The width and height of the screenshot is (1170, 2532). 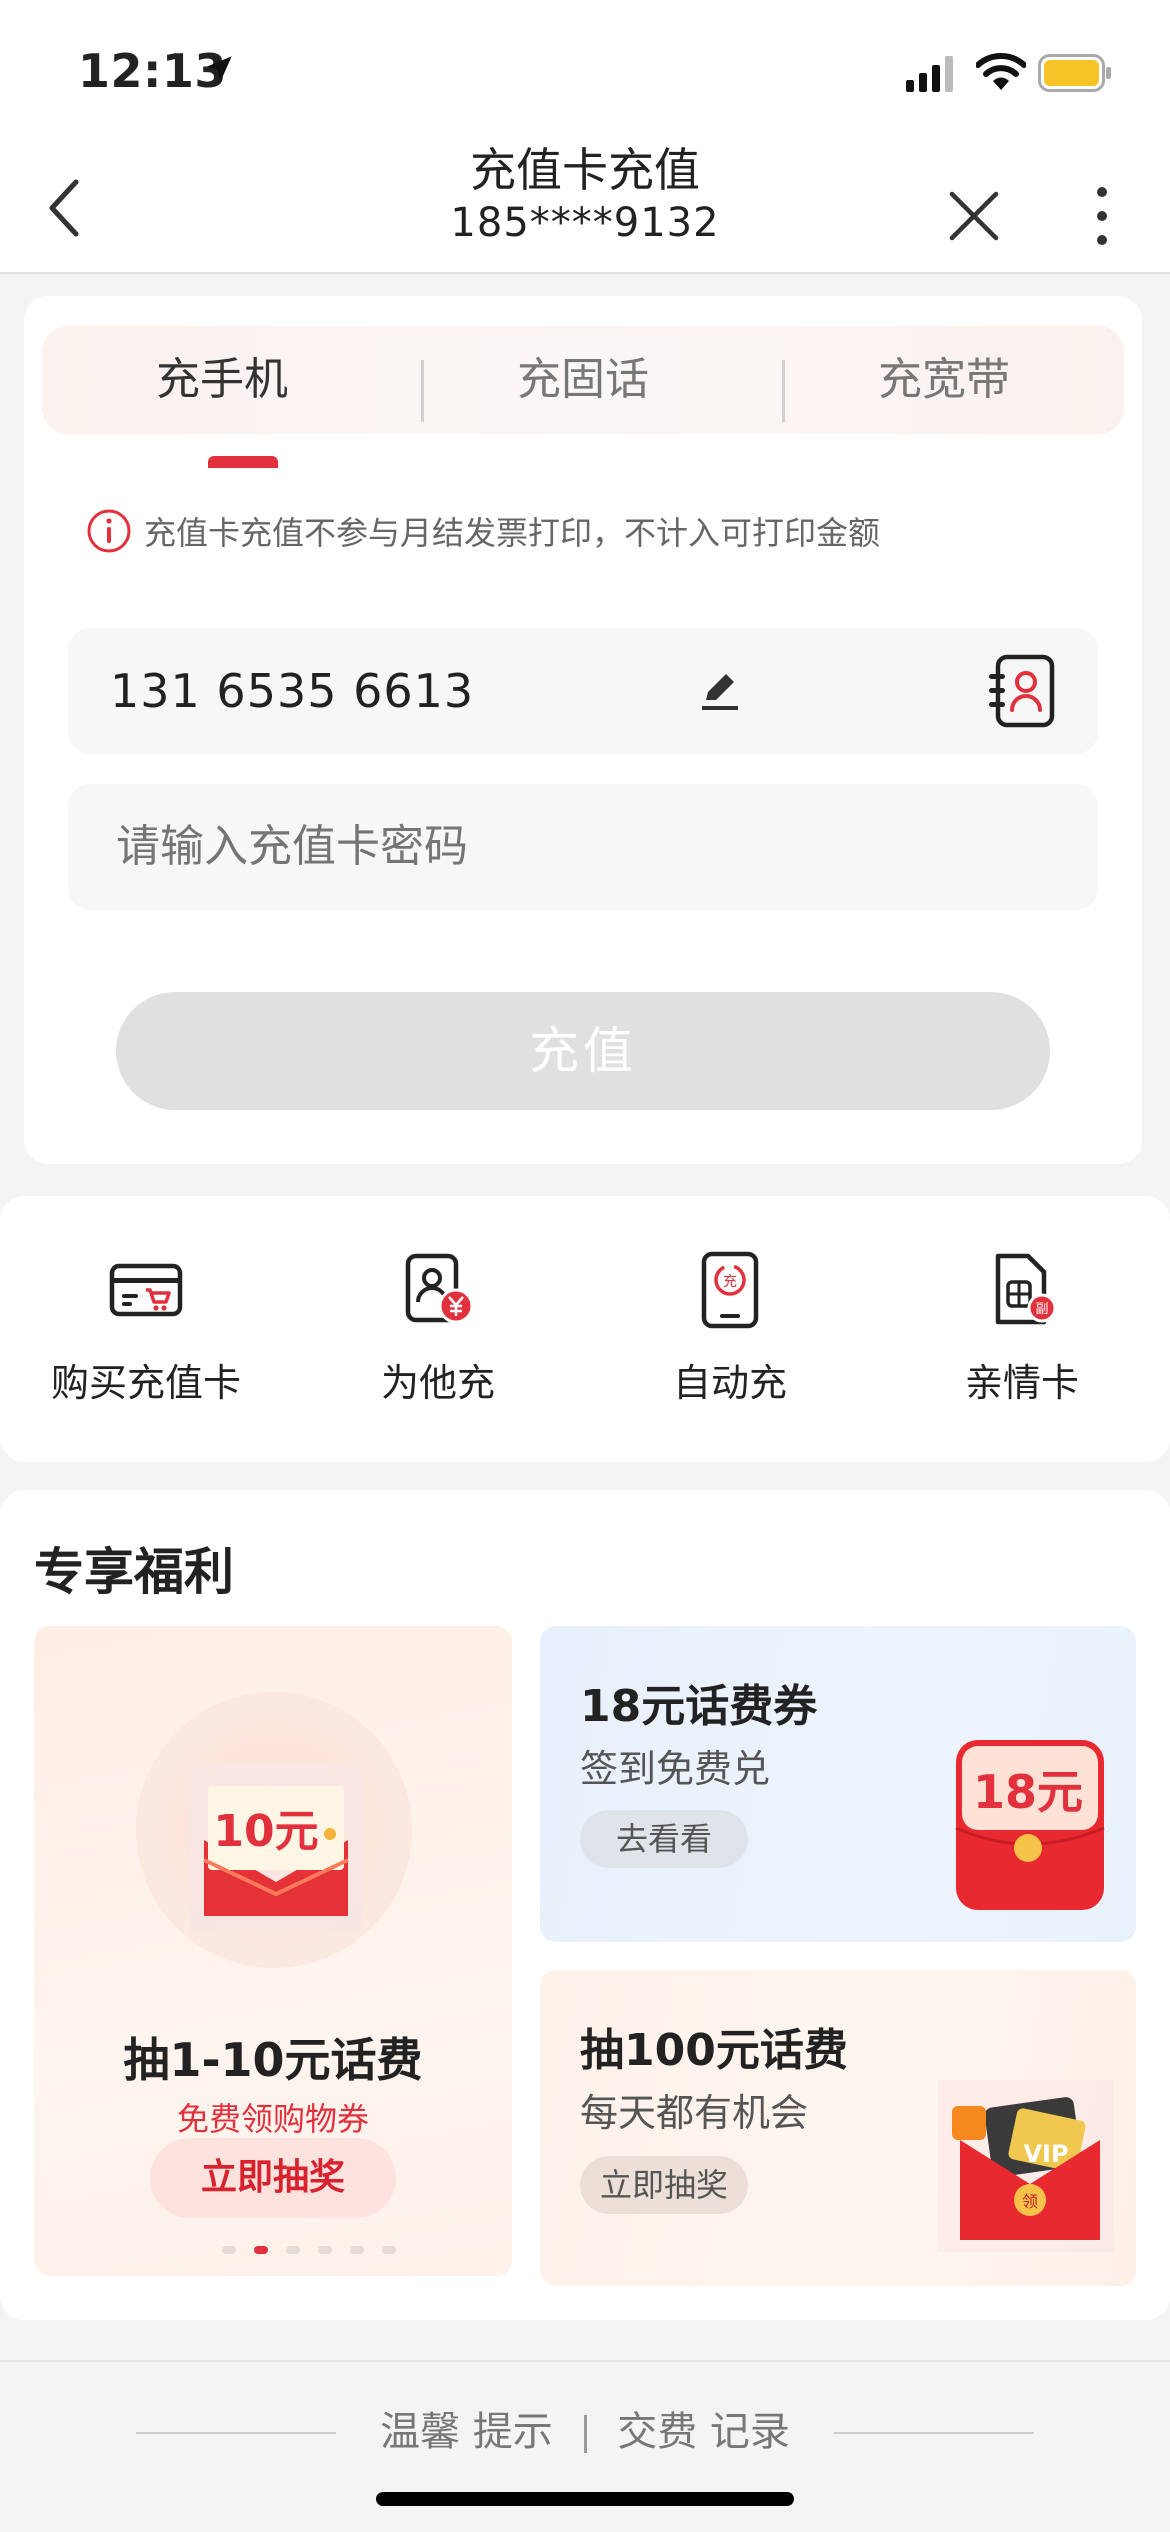 I want to click on coupon-badge: 18元, so click(x=1028, y=1792).